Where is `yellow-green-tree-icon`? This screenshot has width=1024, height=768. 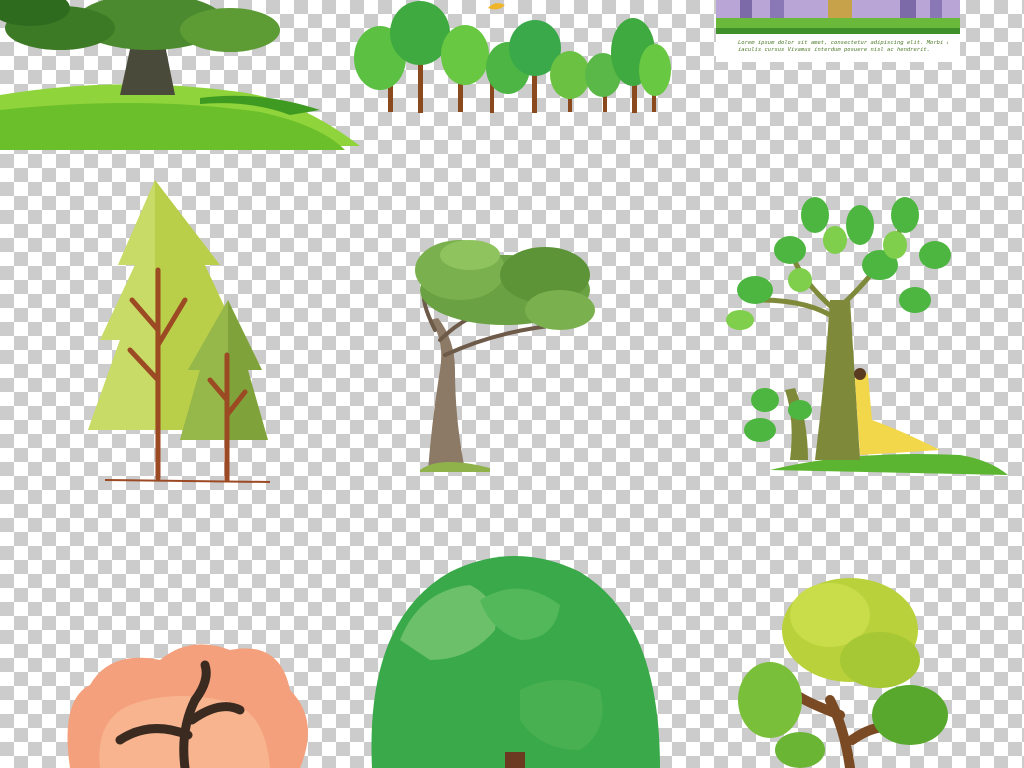 yellow-green-tree-icon is located at coordinates (843, 673).